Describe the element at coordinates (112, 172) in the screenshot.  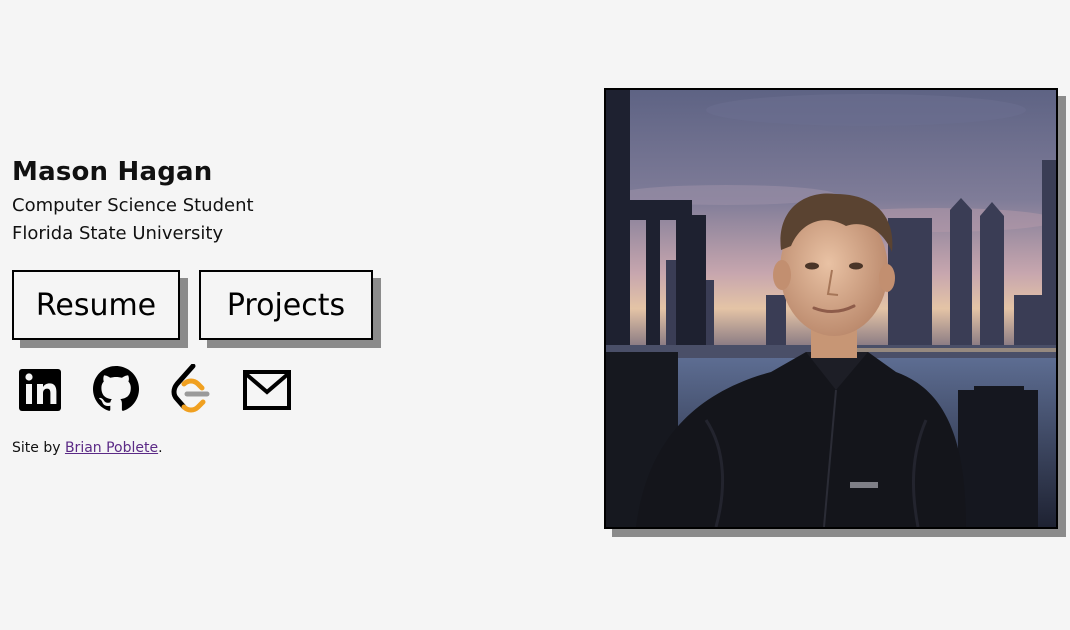
I see `profile-name: Mason Hagan` at that location.